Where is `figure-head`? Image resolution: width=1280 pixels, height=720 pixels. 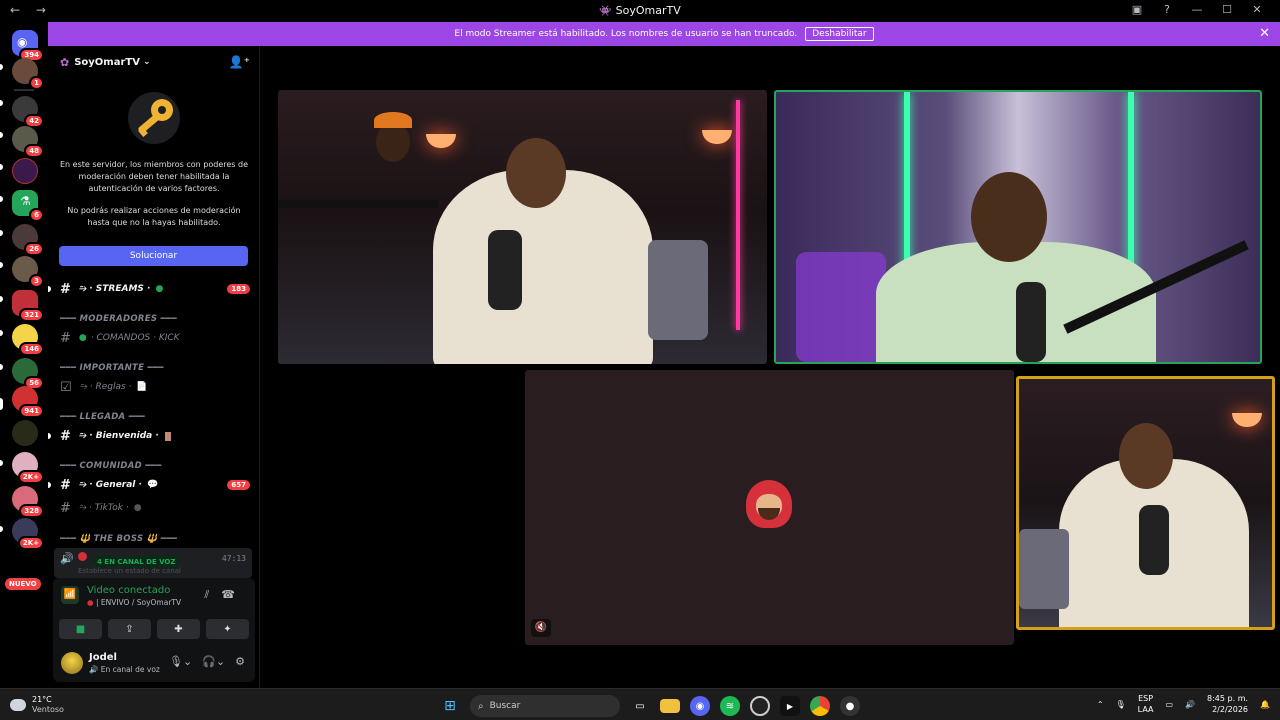 figure-head is located at coordinates (393, 142).